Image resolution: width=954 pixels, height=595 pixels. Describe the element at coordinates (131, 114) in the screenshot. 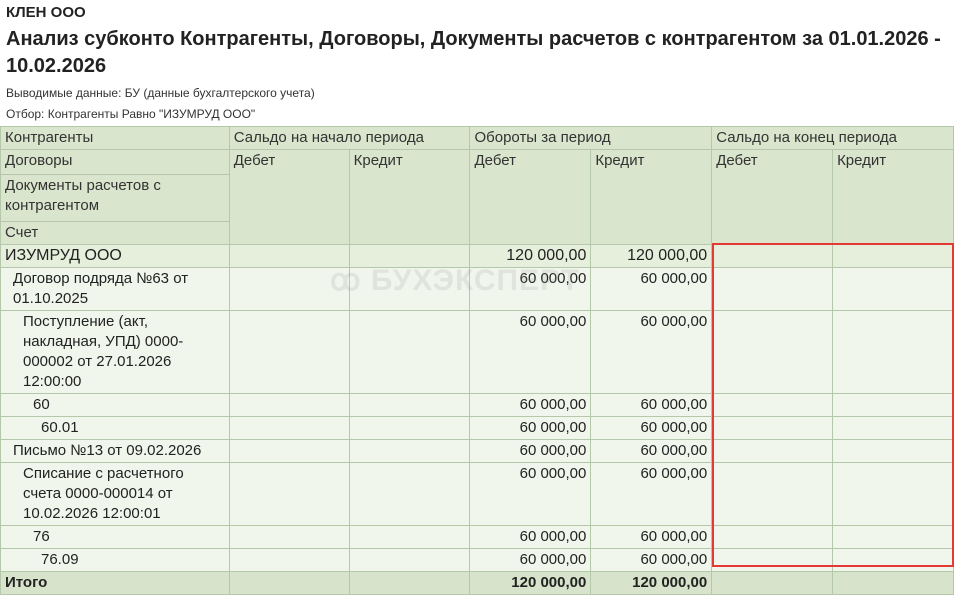

I see `filter-info: Отбор: Контрагенты Равно "ИЗУМРУД ООО"` at that location.